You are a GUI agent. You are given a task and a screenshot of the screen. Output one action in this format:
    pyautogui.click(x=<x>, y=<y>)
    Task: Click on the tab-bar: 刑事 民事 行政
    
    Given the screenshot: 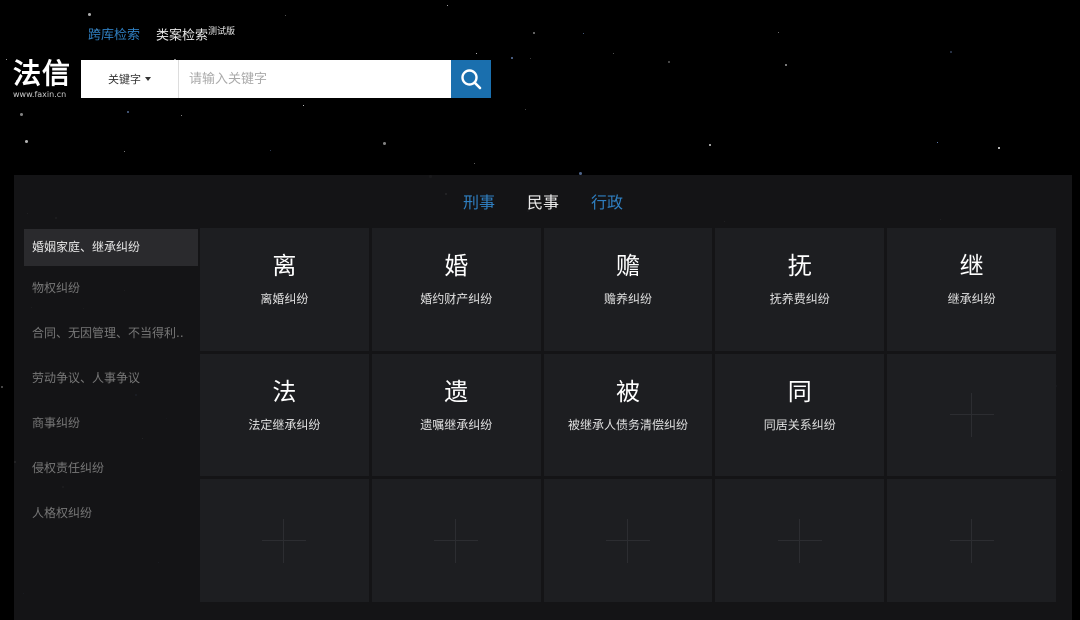 What is the action you would take?
    pyautogui.click(x=543, y=201)
    